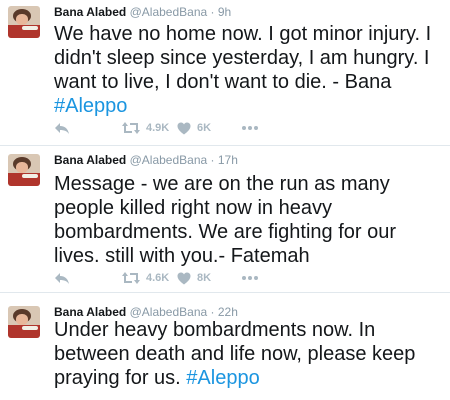 This screenshot has width=450, height=400. I want to click on tweet-header: Bana Alabed @AlabedBana · 17h, so click(146, 160).